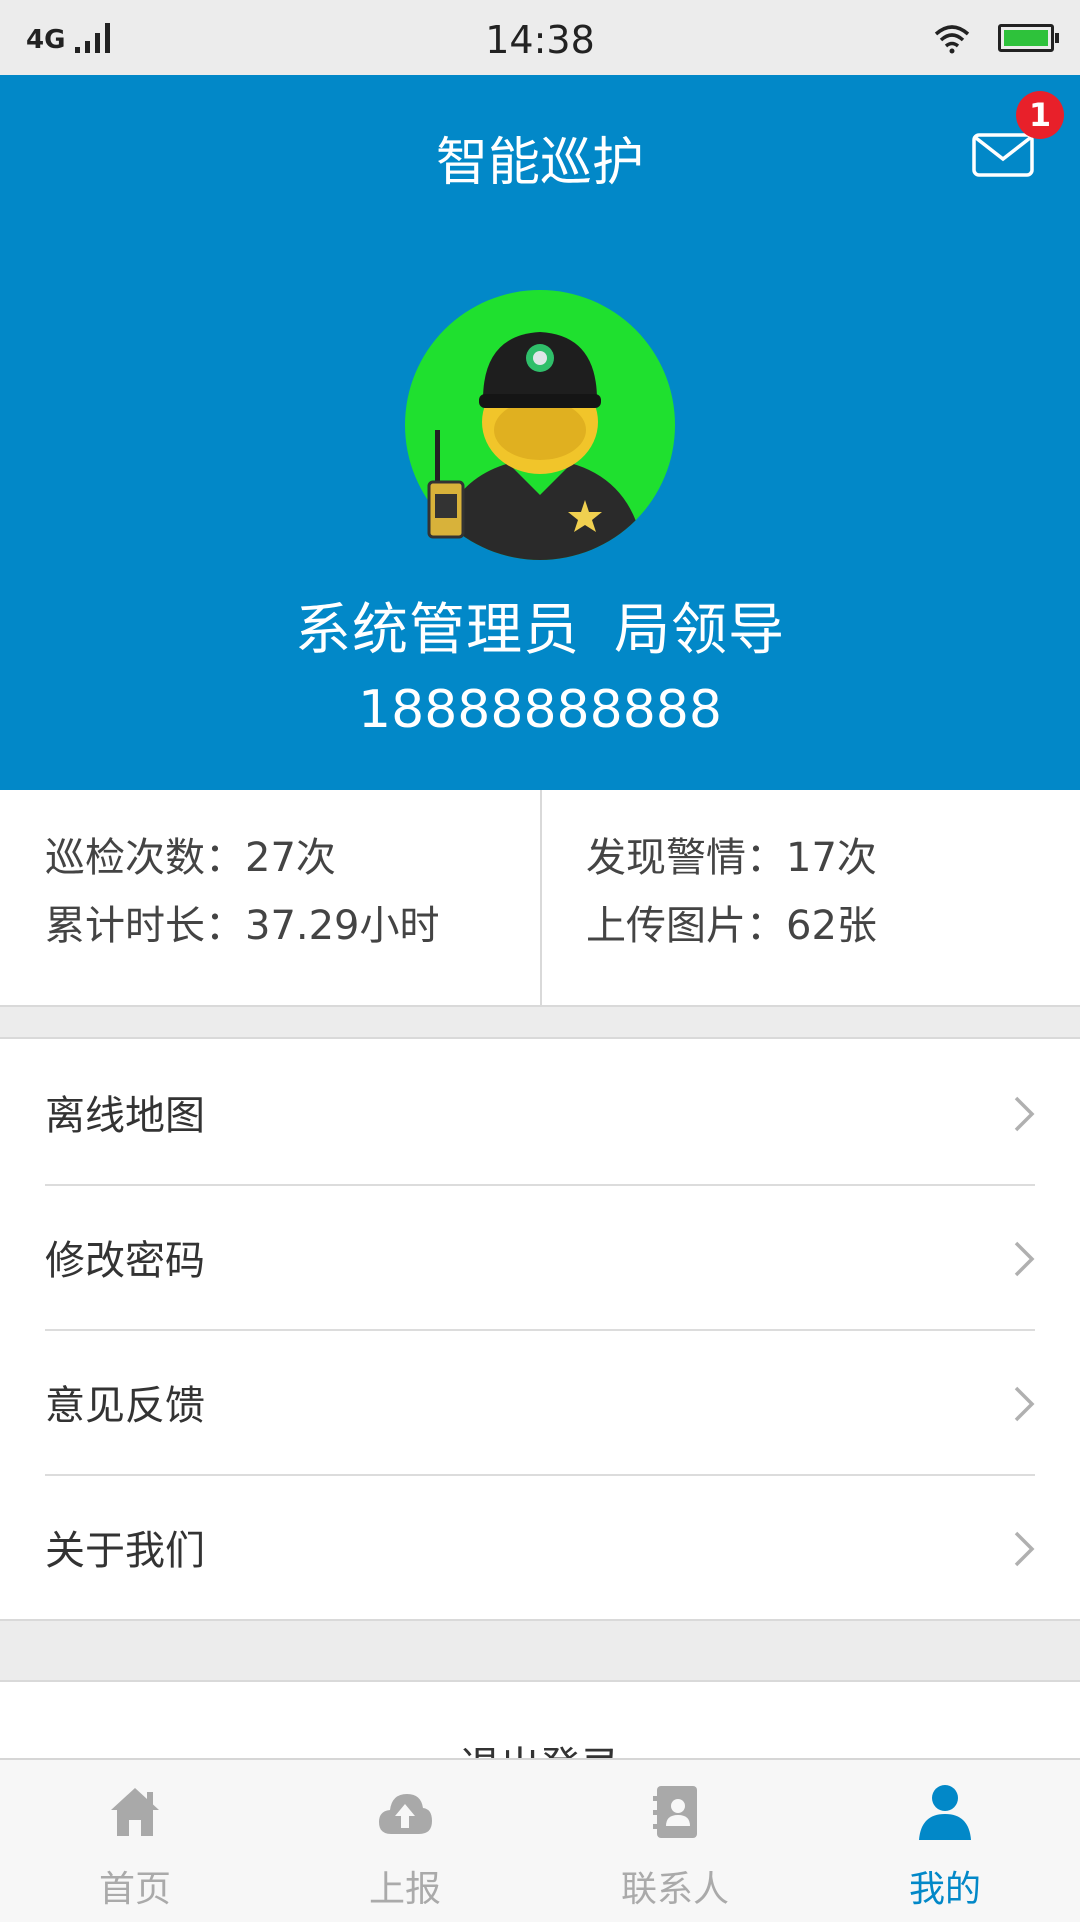 The width and height of the screenshot is (1080, 1922). I want to click on status-bar: 4G 14:38, so click(540, 37).